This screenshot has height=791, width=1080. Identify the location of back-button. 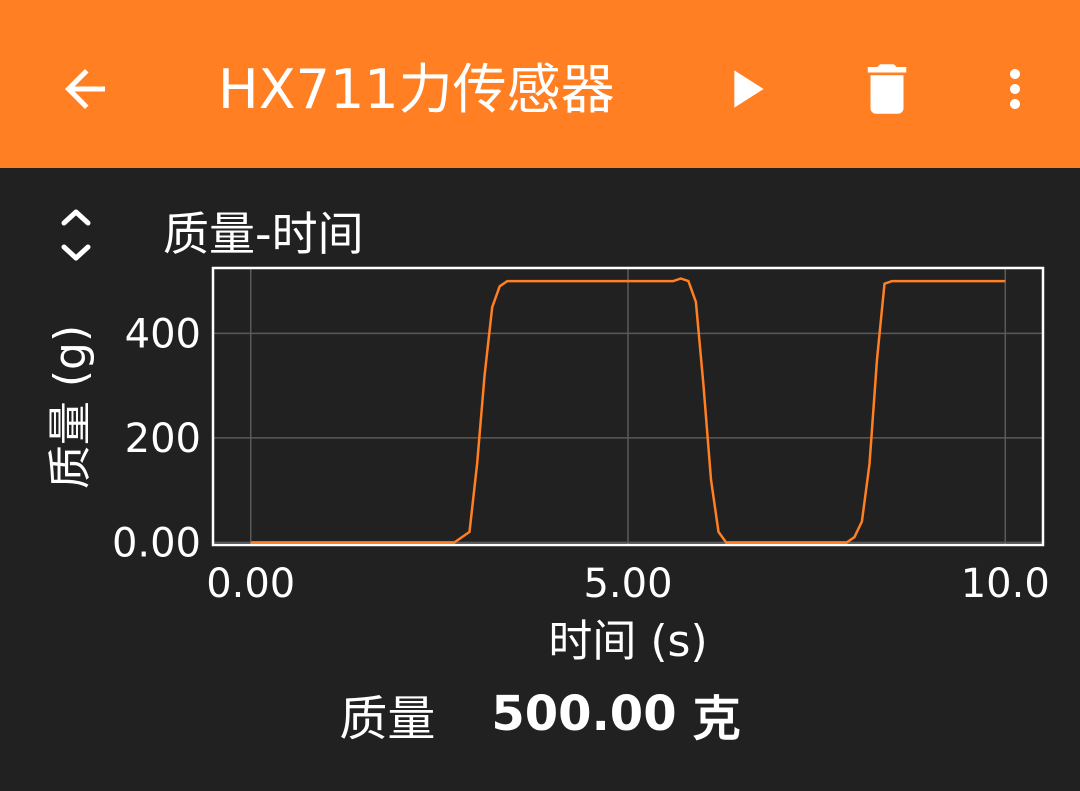
(85, 89).